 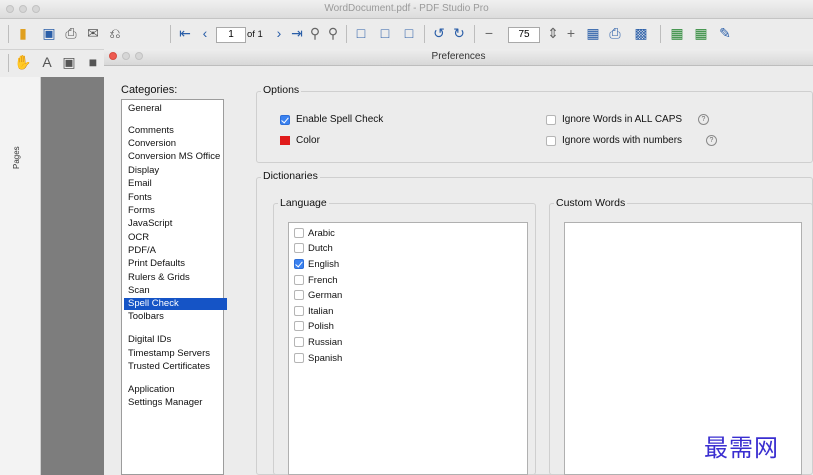 I want to click on category-ocr: OCR, so click(x=175, y=238).